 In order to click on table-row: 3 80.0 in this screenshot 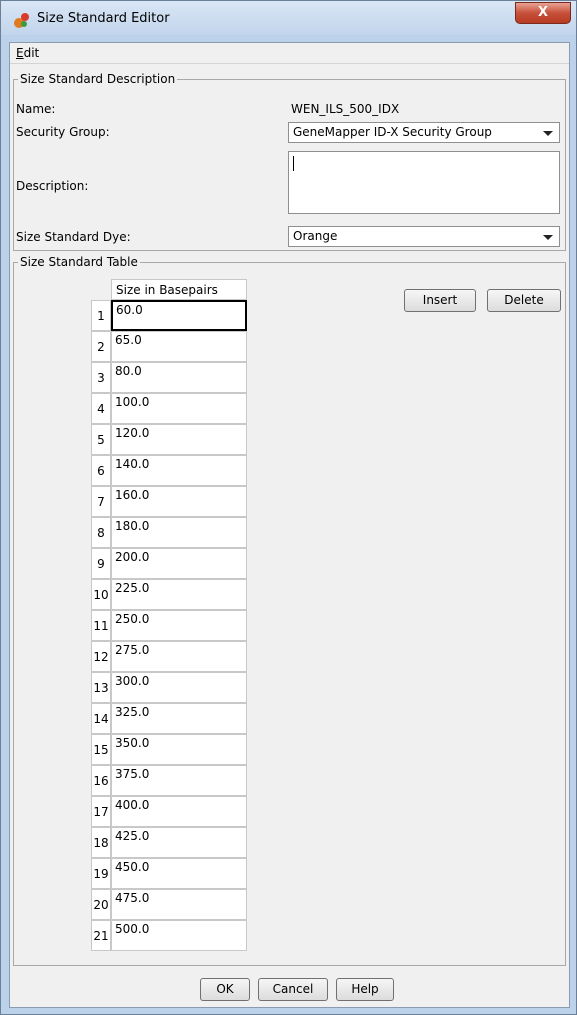, I will do `click(169, 377)`.